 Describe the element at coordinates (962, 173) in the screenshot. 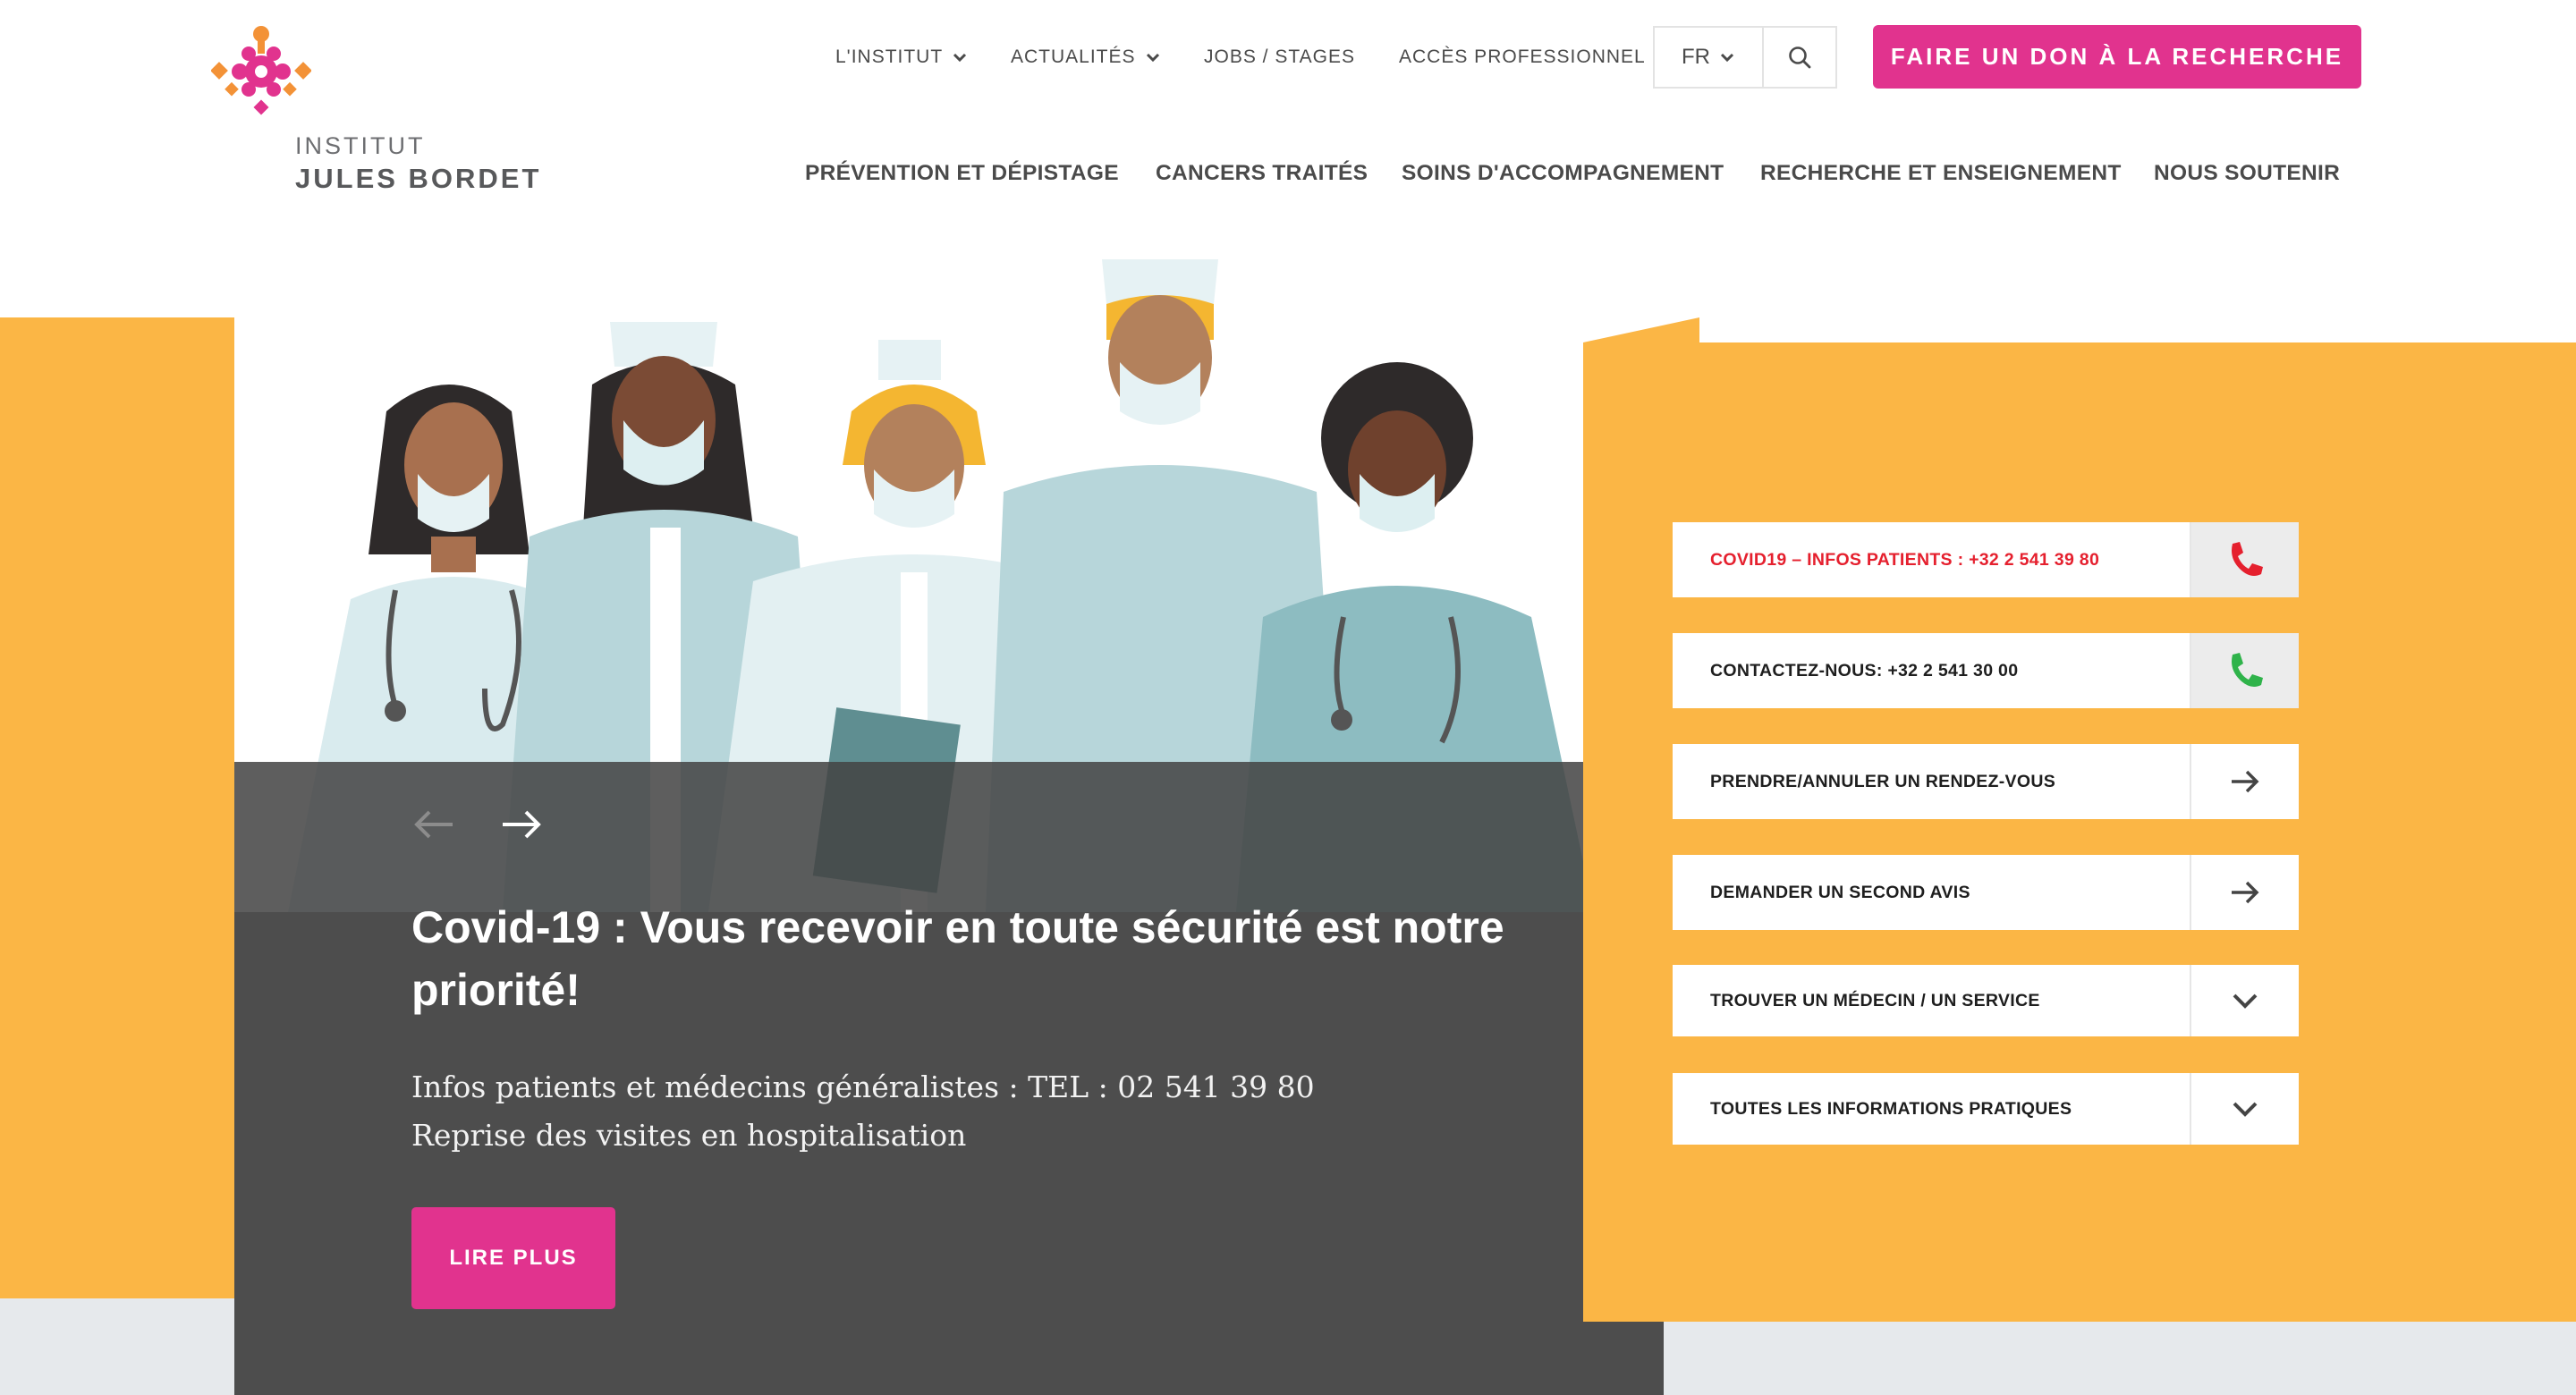

I see `mainnav-item-prevention: PRÉVENTION ET DÉPISTAGE` at that location.